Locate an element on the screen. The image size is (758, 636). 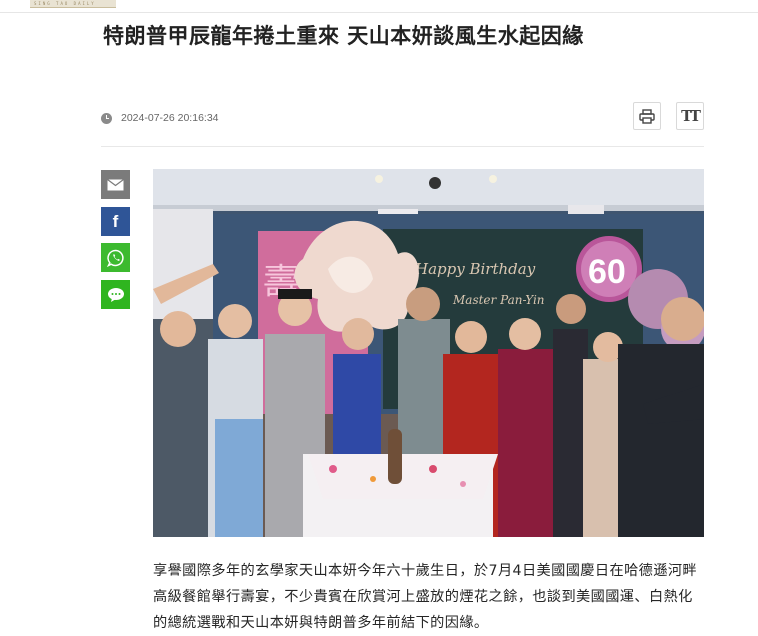
site-logo: SING TAO DAILY is located at coordinates (73, 4).